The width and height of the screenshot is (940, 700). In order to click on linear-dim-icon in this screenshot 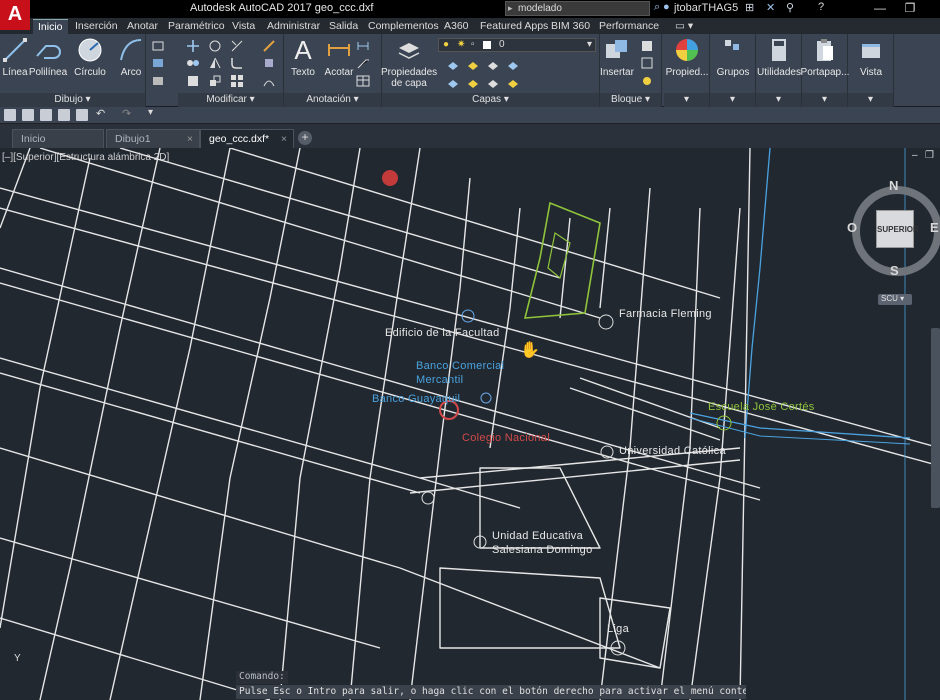, I will do `click(363, 46)`.